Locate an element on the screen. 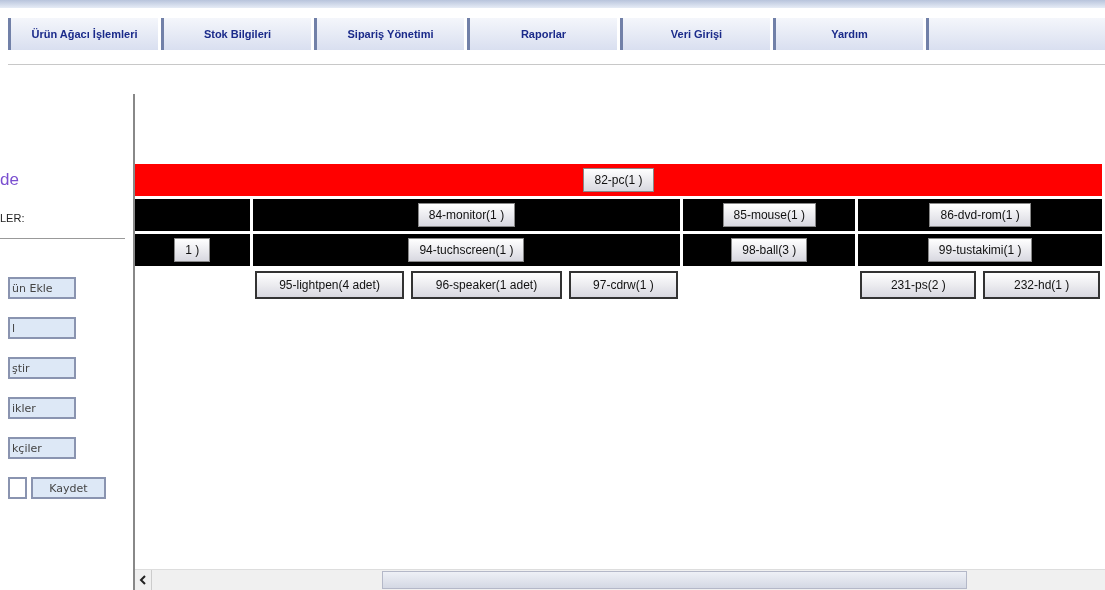 The width and height of the screenshot is (1105, 590). tree-node-button: 98-ball(3 ) is located at coordinates (769, 250).